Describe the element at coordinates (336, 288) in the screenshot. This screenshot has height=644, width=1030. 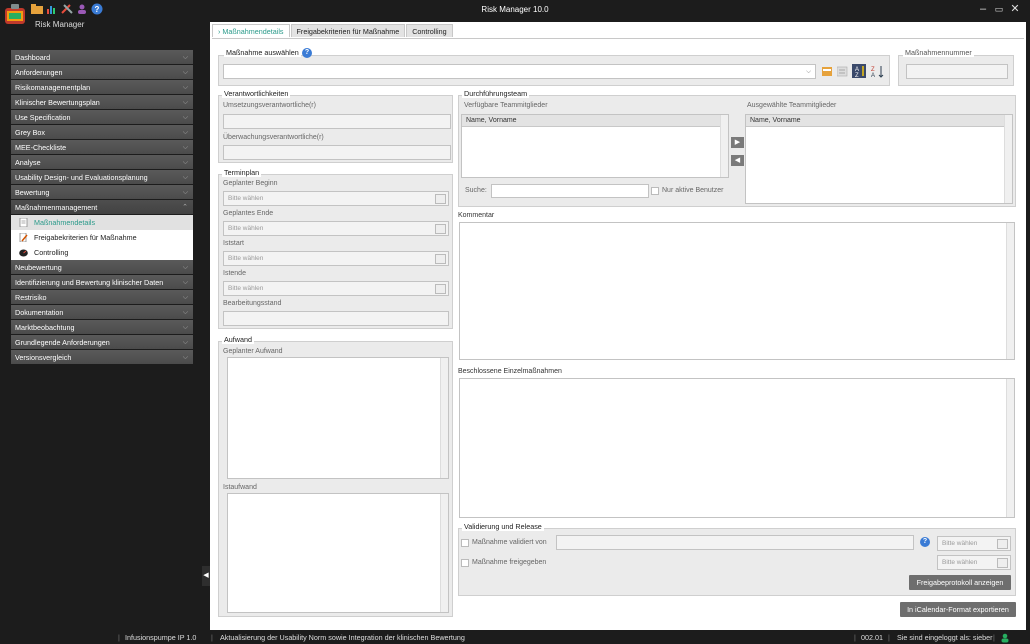
I see `istende-datepicker: Bitte wählen` at that location.